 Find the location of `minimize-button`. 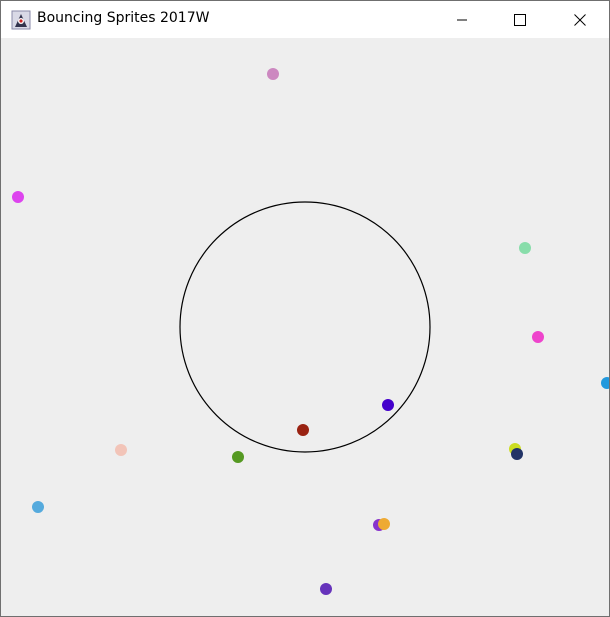

minimize-button is located at coordinates (462, 19).